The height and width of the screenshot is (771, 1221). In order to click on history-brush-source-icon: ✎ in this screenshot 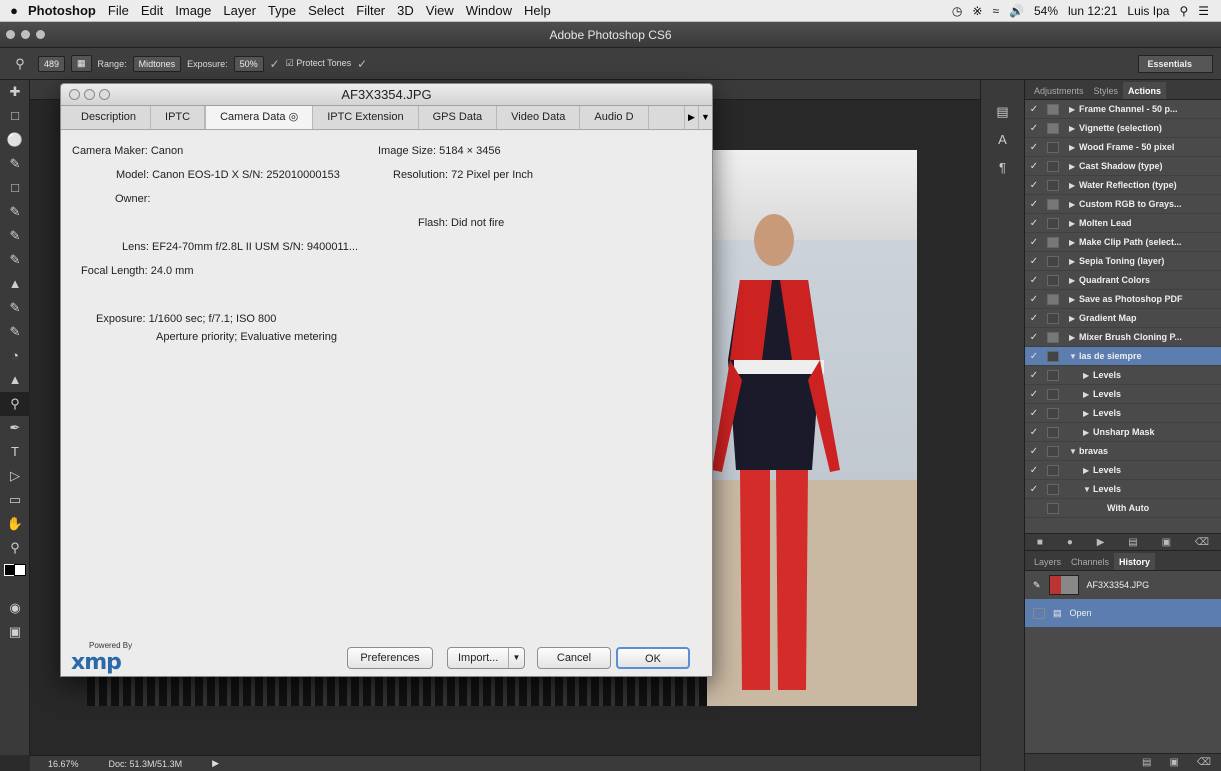, I will do `click(1037, 585)`.